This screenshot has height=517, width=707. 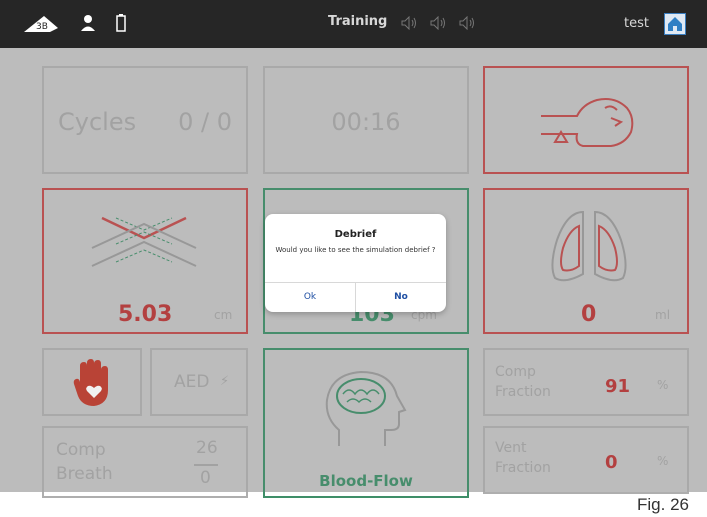 What do you see at coordinates (663, 504) in the screenshot?
I see `figure-caption: Fig. 26` at bounding box center [663, 504].